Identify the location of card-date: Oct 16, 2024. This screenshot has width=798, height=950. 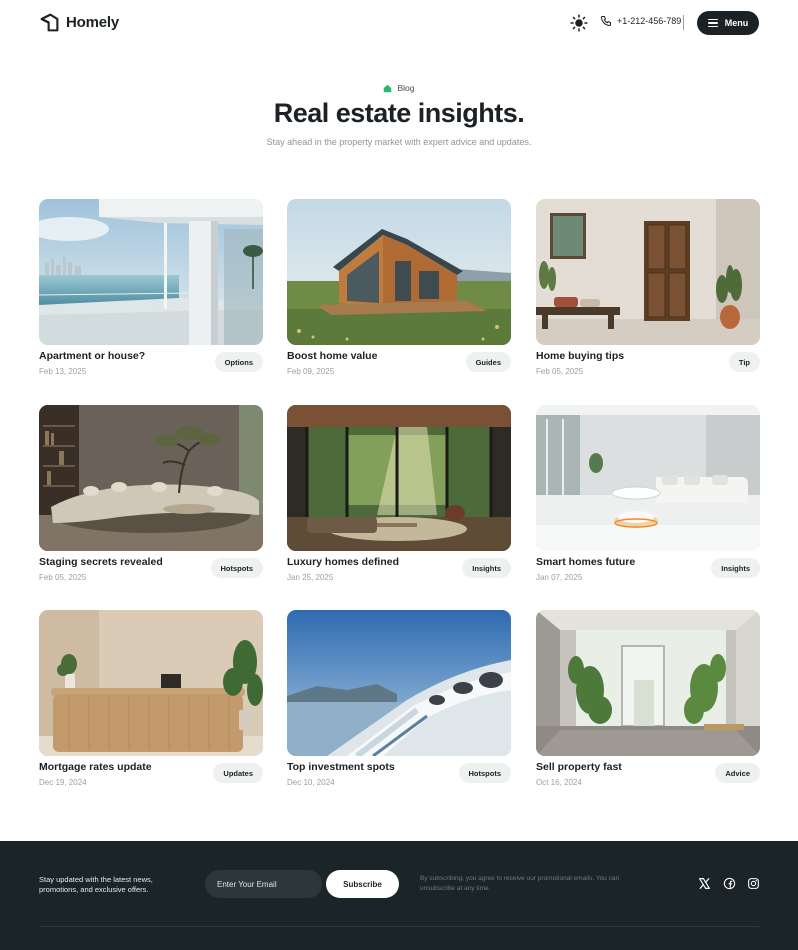
(559, 782).